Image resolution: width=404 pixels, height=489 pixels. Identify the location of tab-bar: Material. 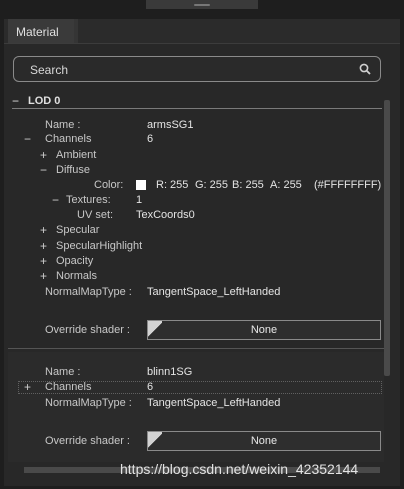
(202, 31).